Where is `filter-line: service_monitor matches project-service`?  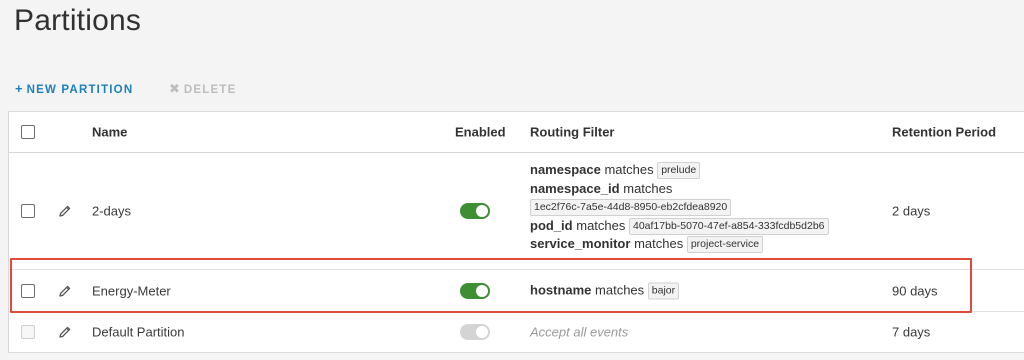
filter-line: service_monitor matches project-service is located at coordinates (679, 244).